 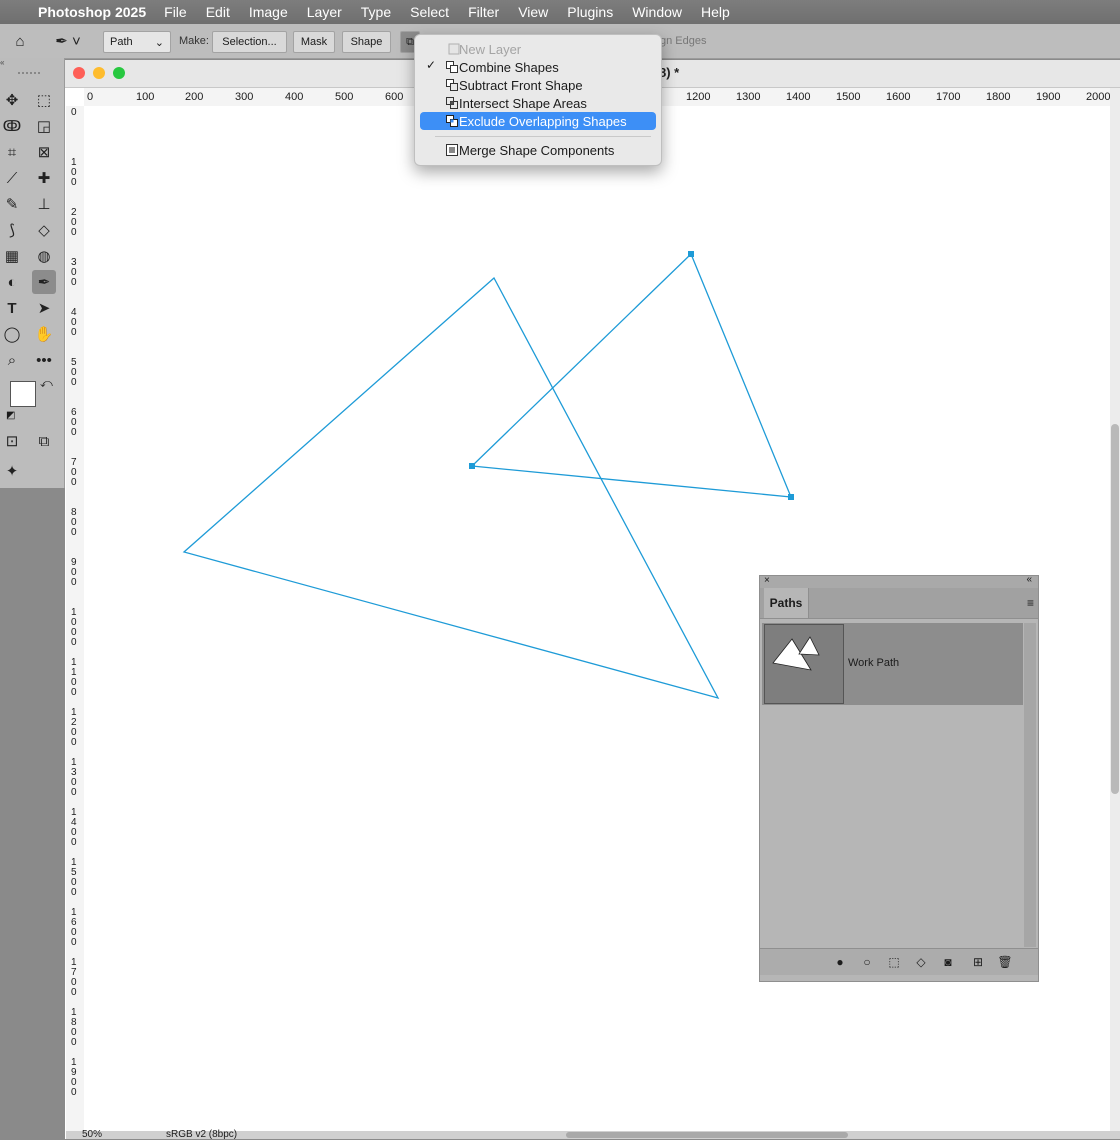 What do you see at coordinates (79, 73) in the screenshot?
I see `close-window-icon` at bounding box center [79, 73].